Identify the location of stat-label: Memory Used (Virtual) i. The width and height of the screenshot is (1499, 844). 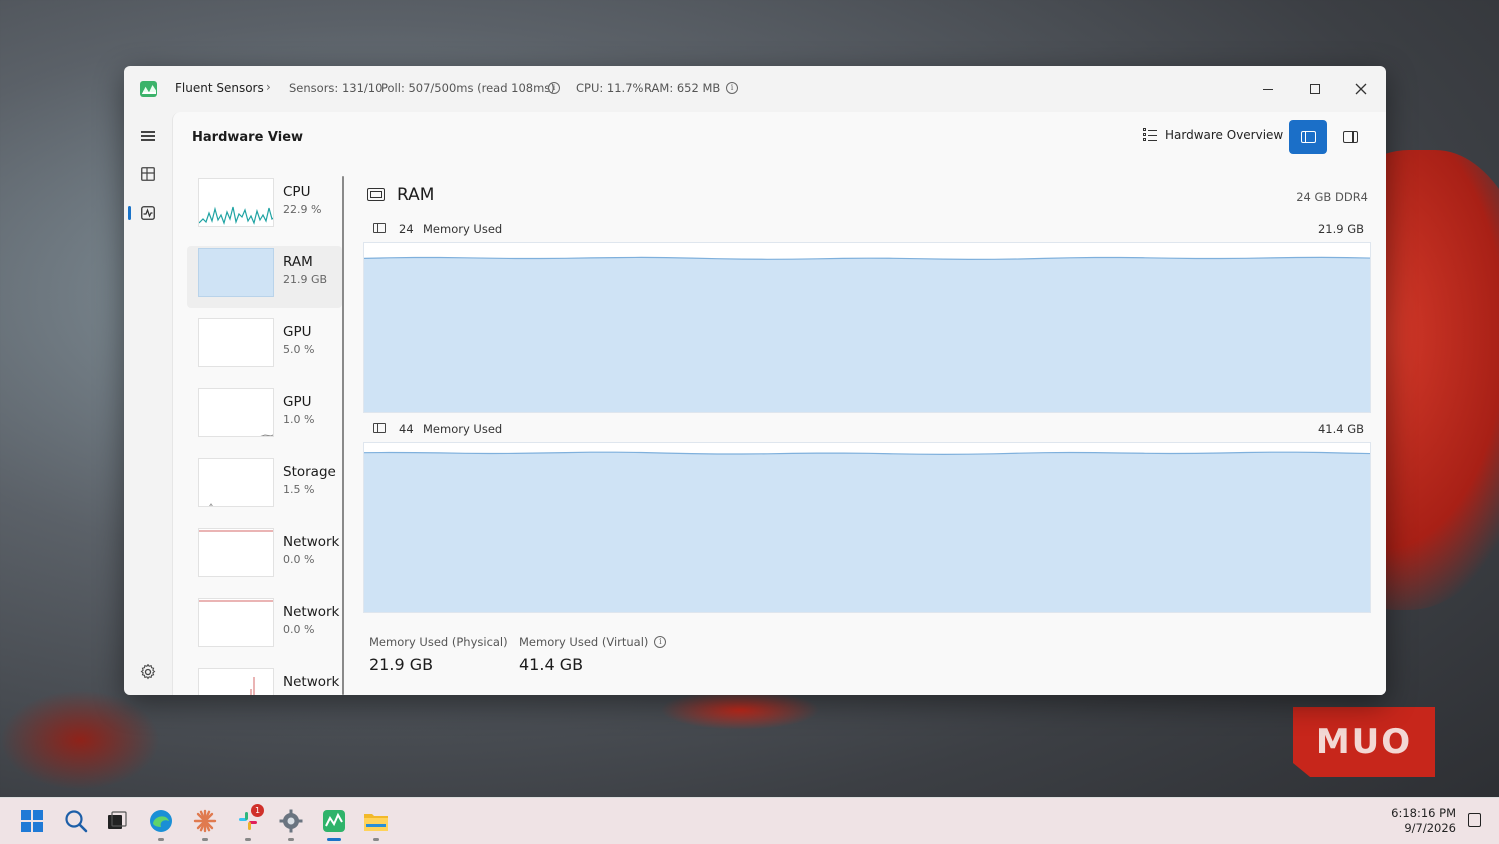
(593, 642).